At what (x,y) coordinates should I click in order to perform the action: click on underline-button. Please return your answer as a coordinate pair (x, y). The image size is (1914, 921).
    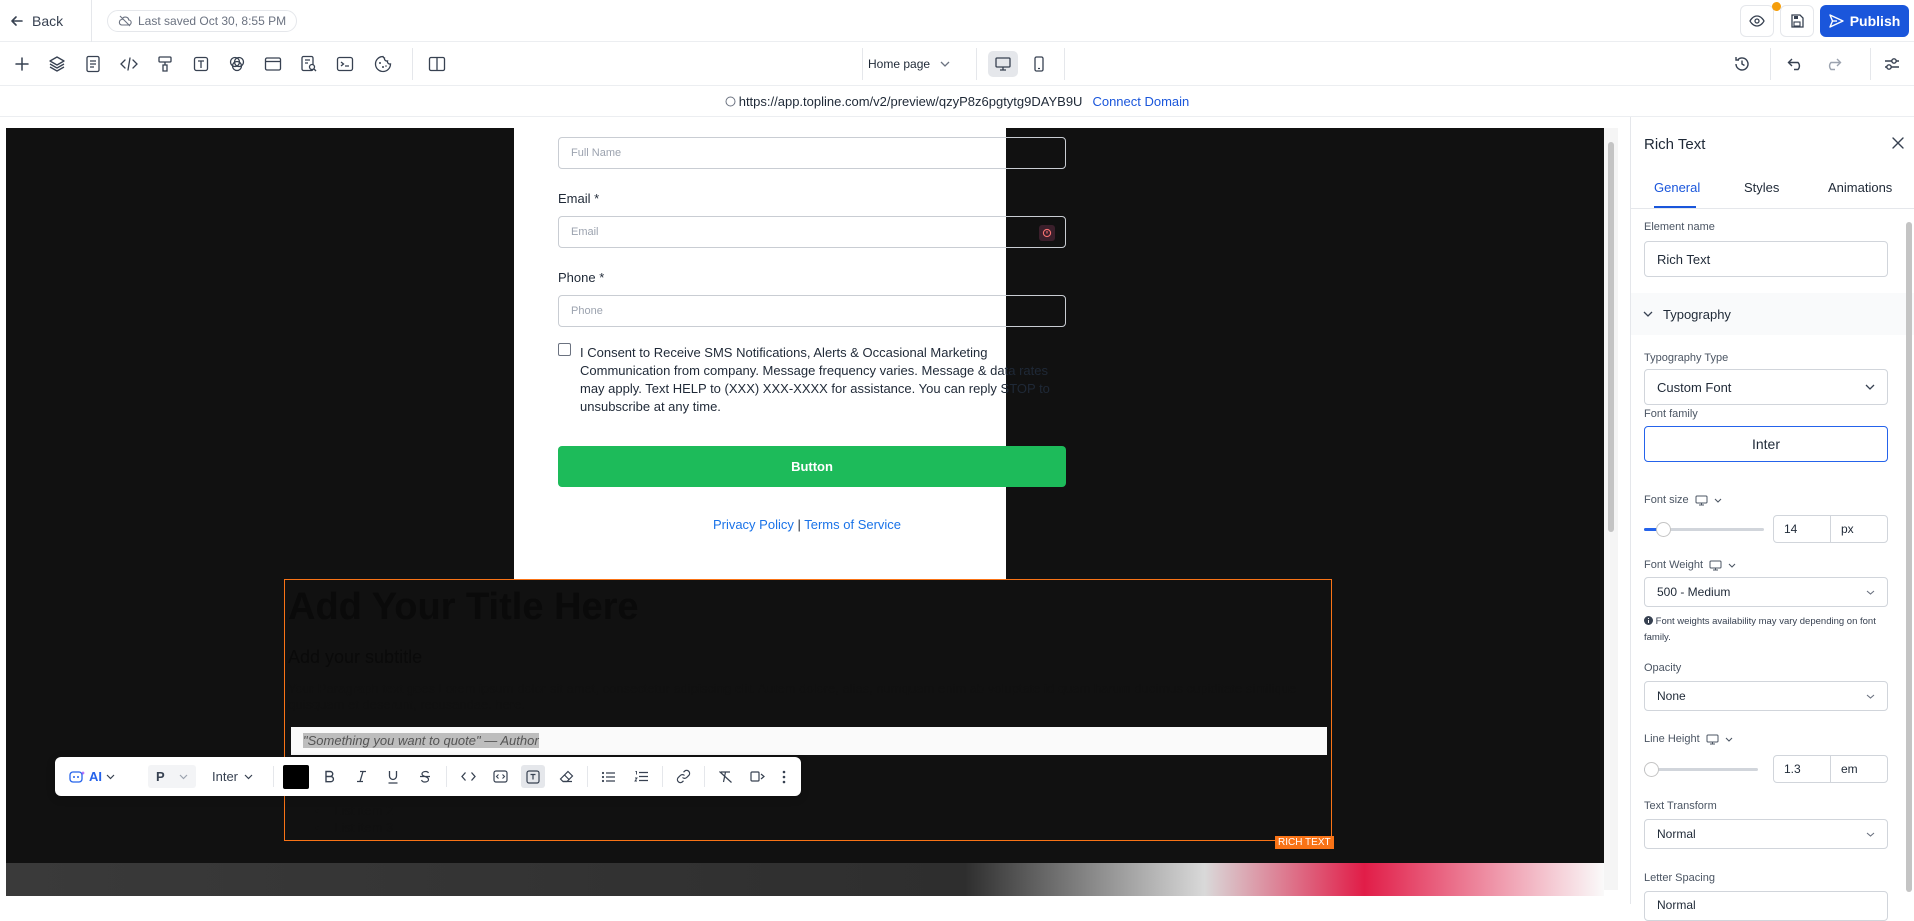
    Looking at the image, I should click on (393, 776).